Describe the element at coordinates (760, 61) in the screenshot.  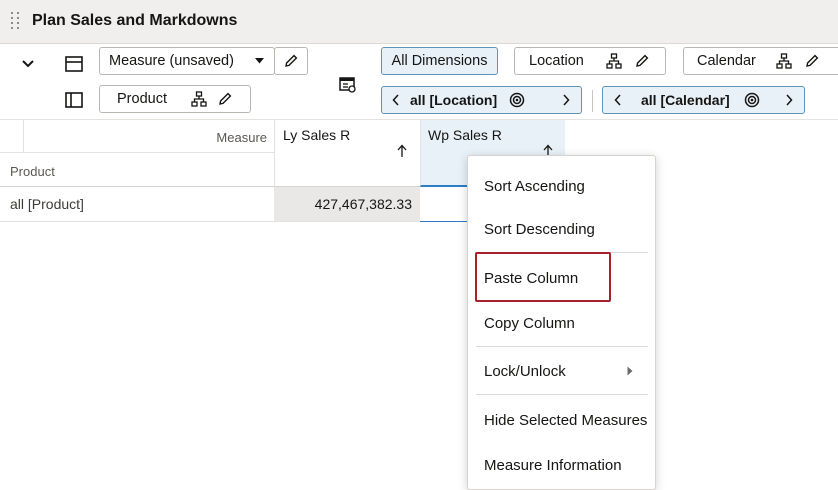
I see `calendar-dimension-tile: Calendar` at that location.